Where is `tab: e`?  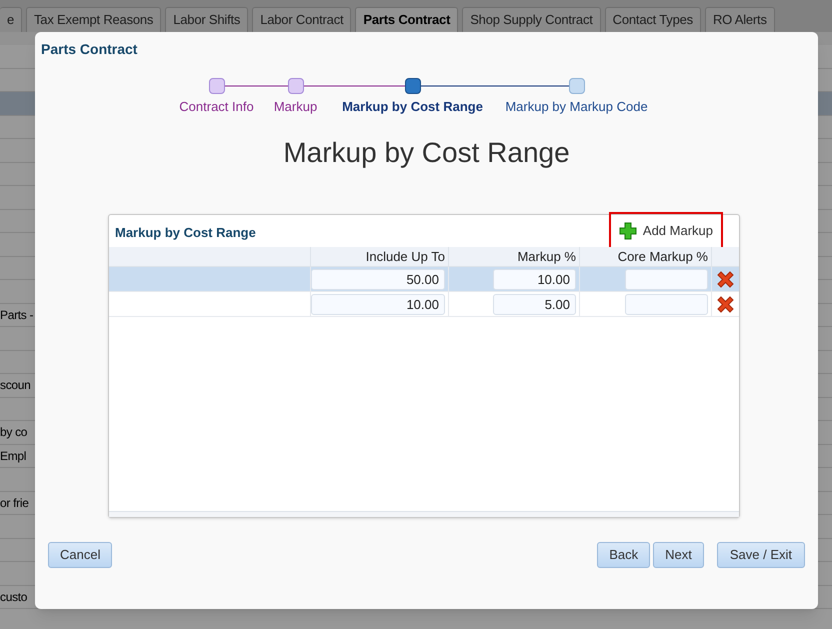
tab: e is located at coordinates (11, 19).